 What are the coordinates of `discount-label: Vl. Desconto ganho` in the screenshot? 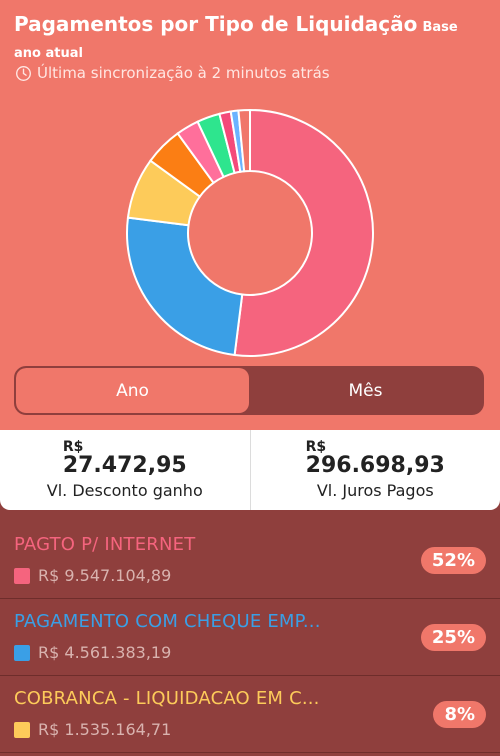 It's located at (124, 490).